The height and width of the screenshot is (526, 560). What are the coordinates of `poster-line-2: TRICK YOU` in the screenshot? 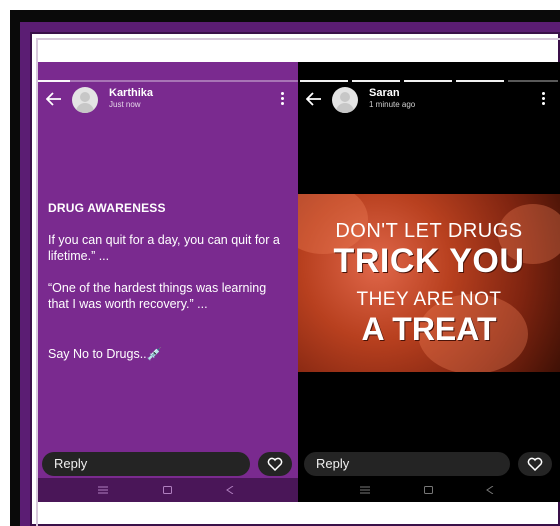 It's located at (429, 261).